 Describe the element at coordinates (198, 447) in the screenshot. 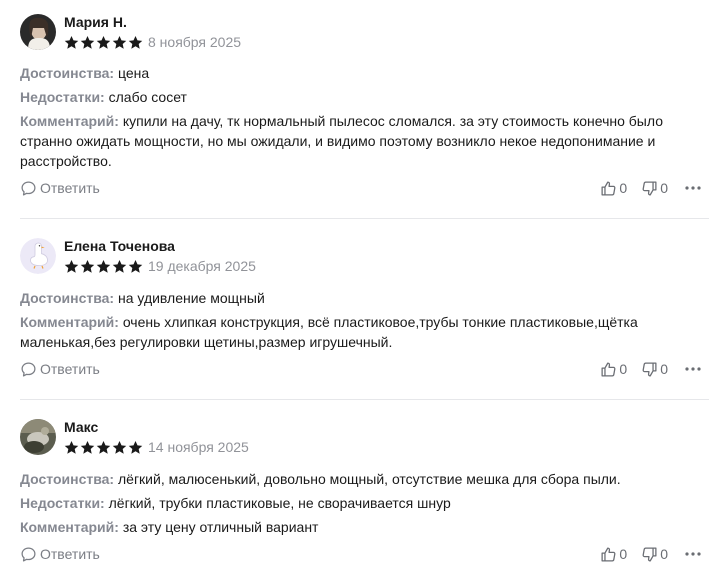

I see `review-date: 14 ноября 2025` at that location.